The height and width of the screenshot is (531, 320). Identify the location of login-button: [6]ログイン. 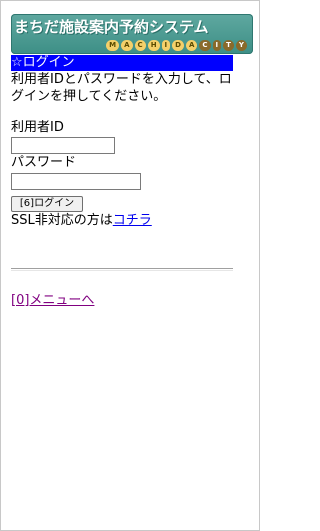
(47, 204).